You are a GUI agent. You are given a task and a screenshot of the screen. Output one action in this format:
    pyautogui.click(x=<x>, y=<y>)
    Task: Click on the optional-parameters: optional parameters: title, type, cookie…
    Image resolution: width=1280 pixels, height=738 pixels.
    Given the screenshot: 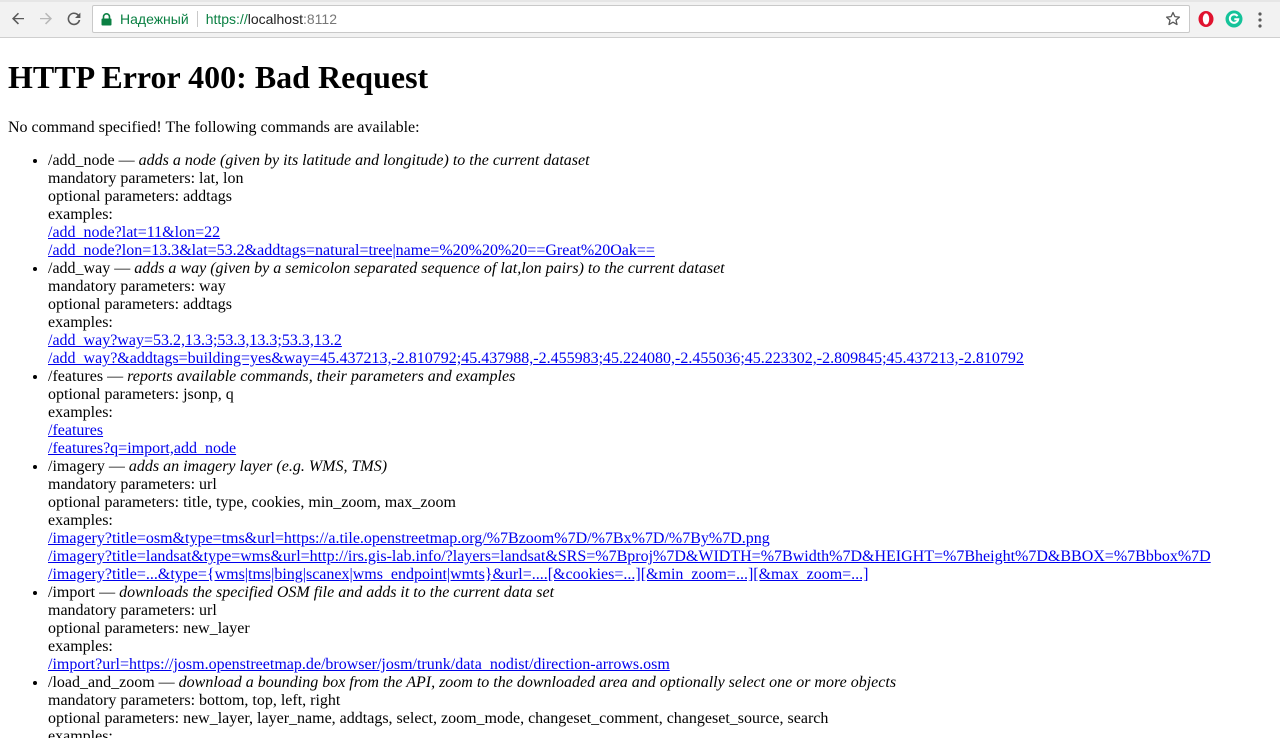 What is the action you would take?
    pyautogui.click(x=252, y=502)
    